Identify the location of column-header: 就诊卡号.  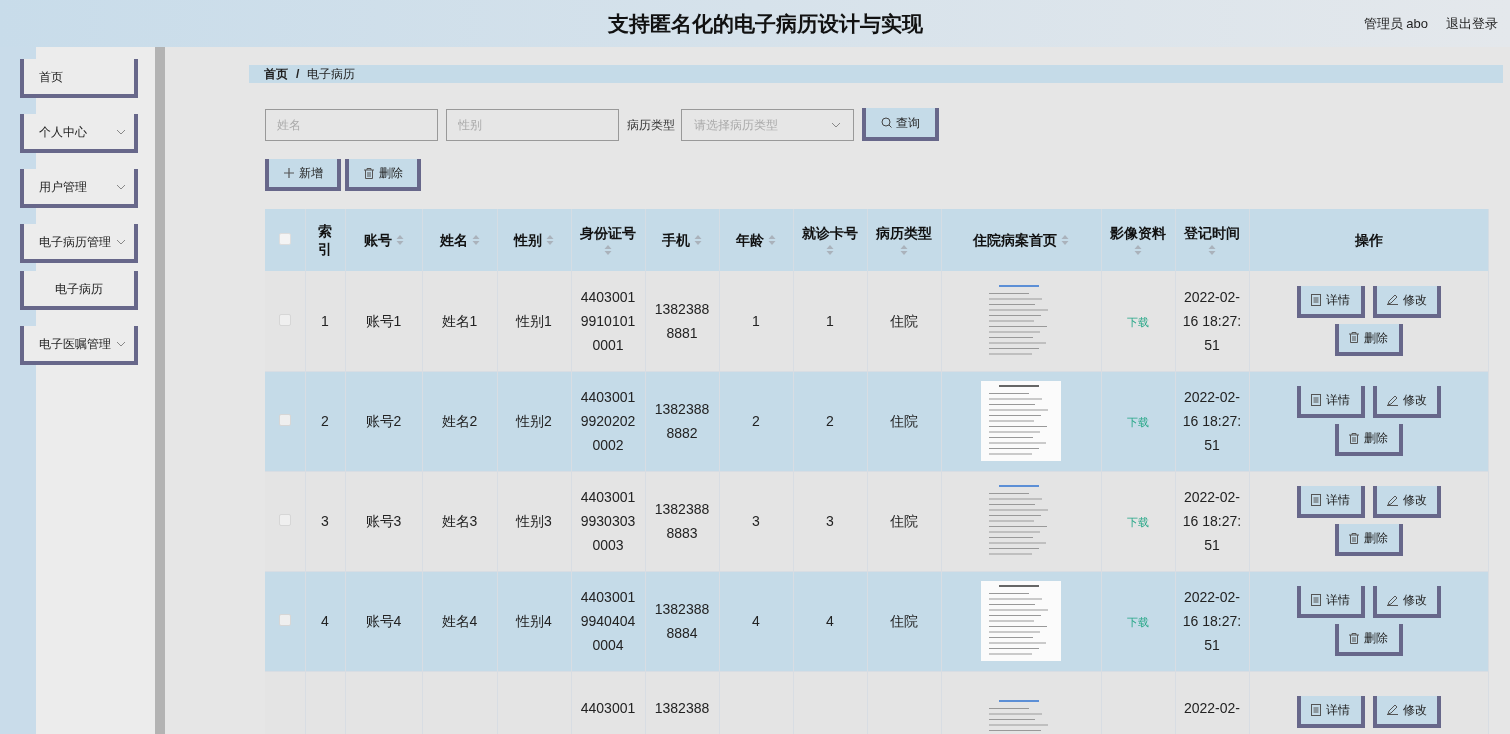
(830, 233).